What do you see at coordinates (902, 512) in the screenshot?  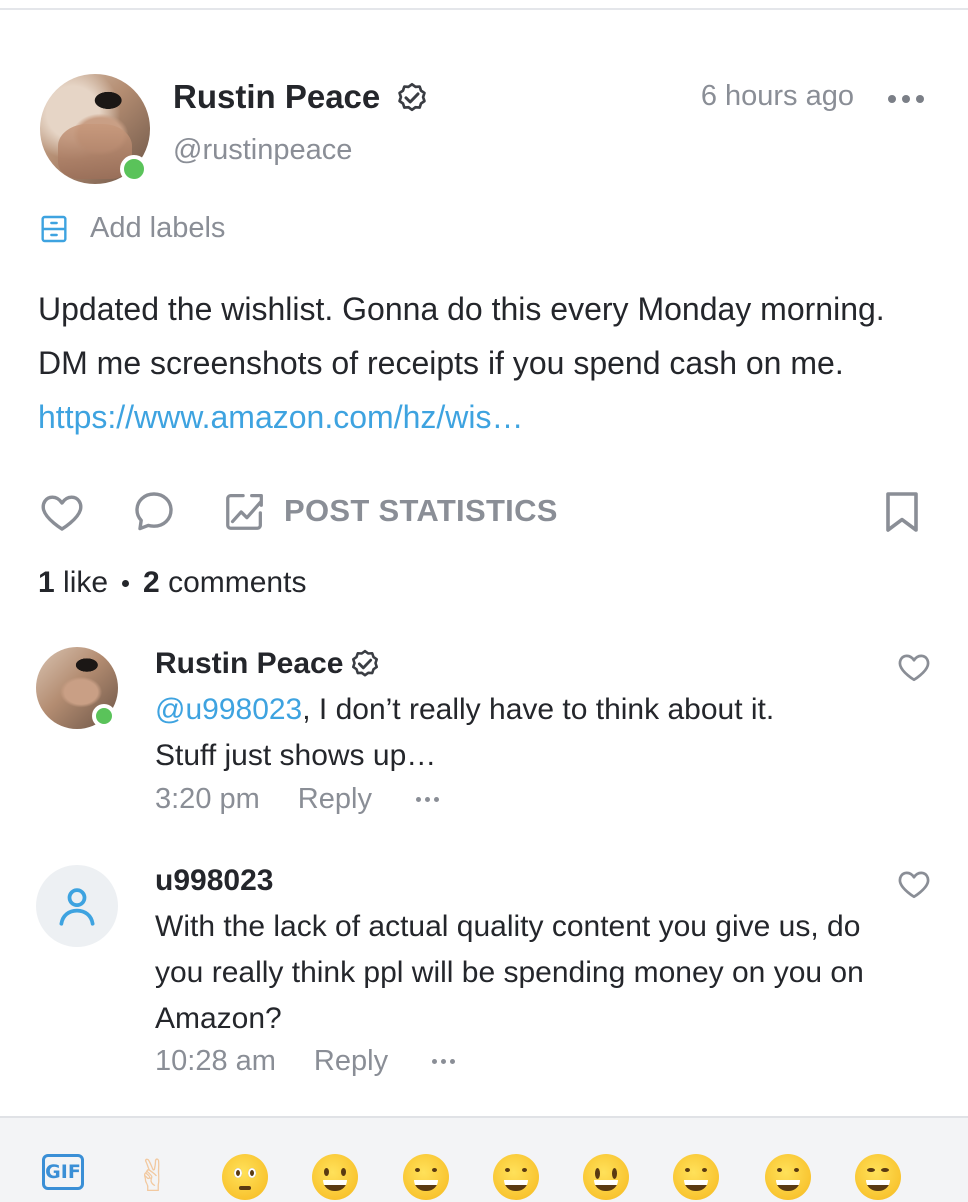 I see `bookmark-icon` at bounding box center [902, 512].